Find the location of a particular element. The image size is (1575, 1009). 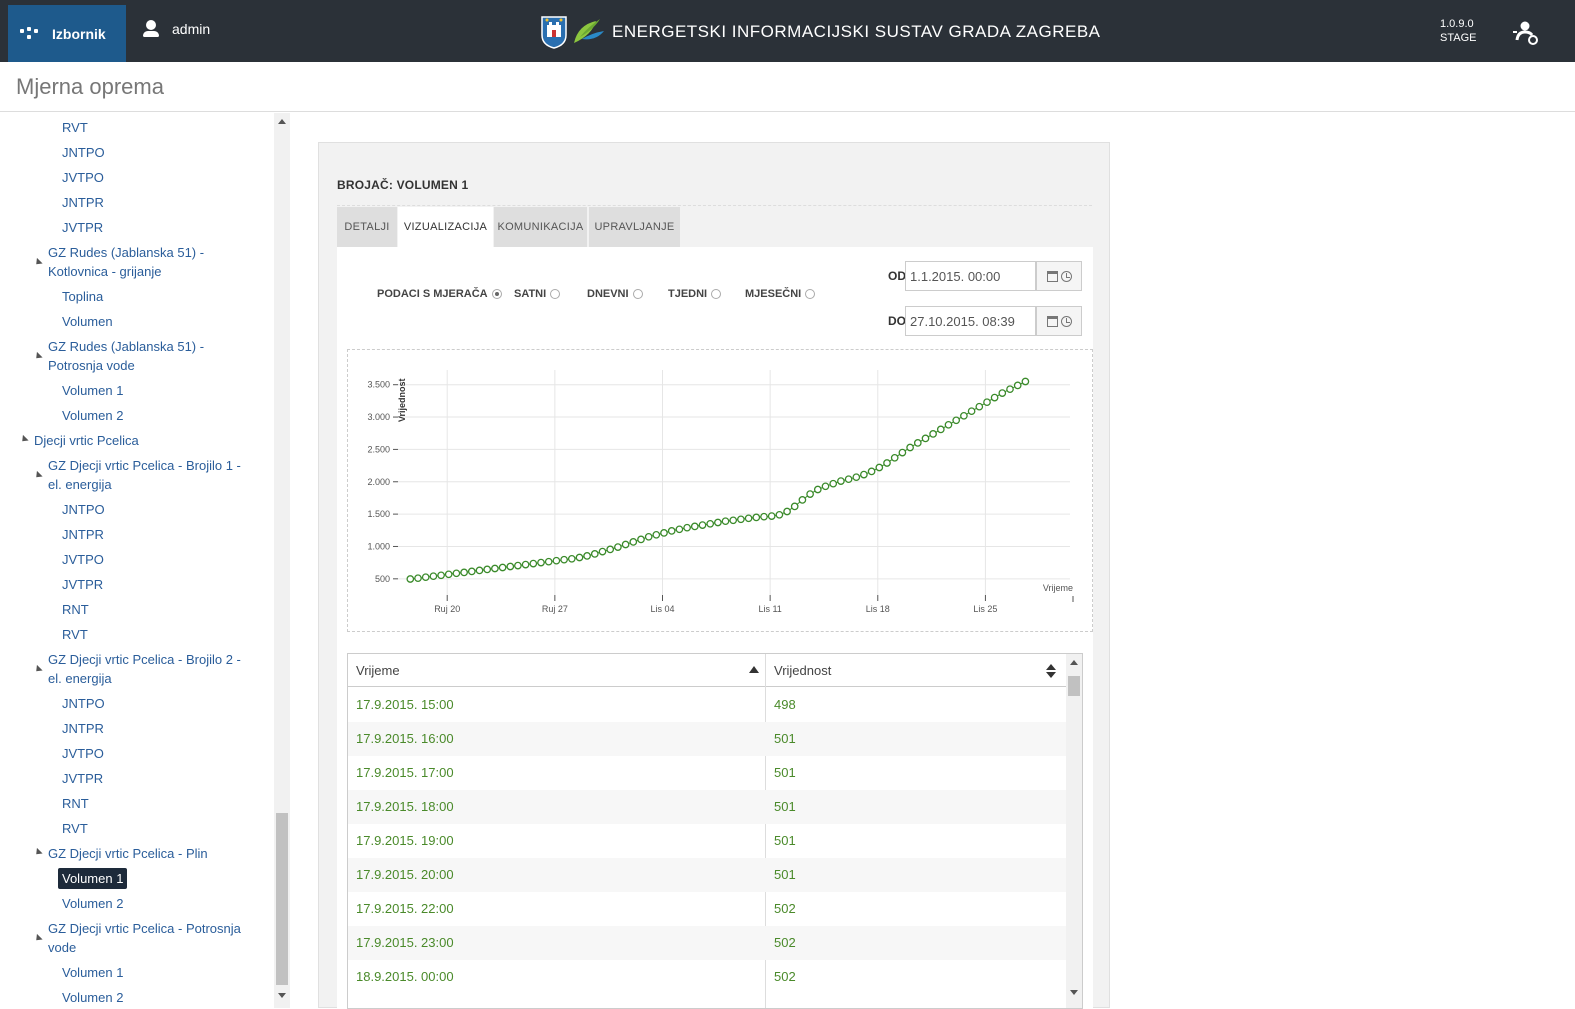

user-settings-icon is located at coordinates (1526, 33).